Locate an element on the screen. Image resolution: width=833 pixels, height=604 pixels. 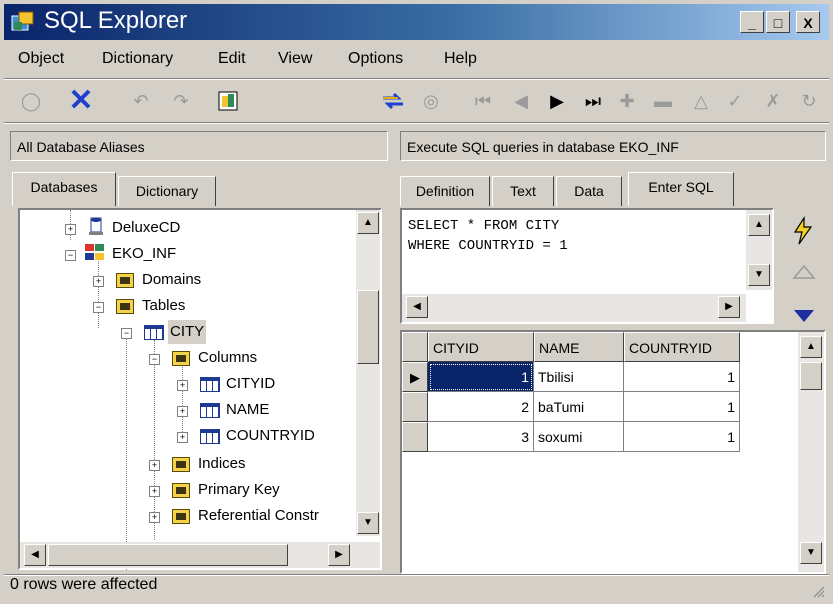
undo-icon: ↶ is located at coordinates (141, 101).